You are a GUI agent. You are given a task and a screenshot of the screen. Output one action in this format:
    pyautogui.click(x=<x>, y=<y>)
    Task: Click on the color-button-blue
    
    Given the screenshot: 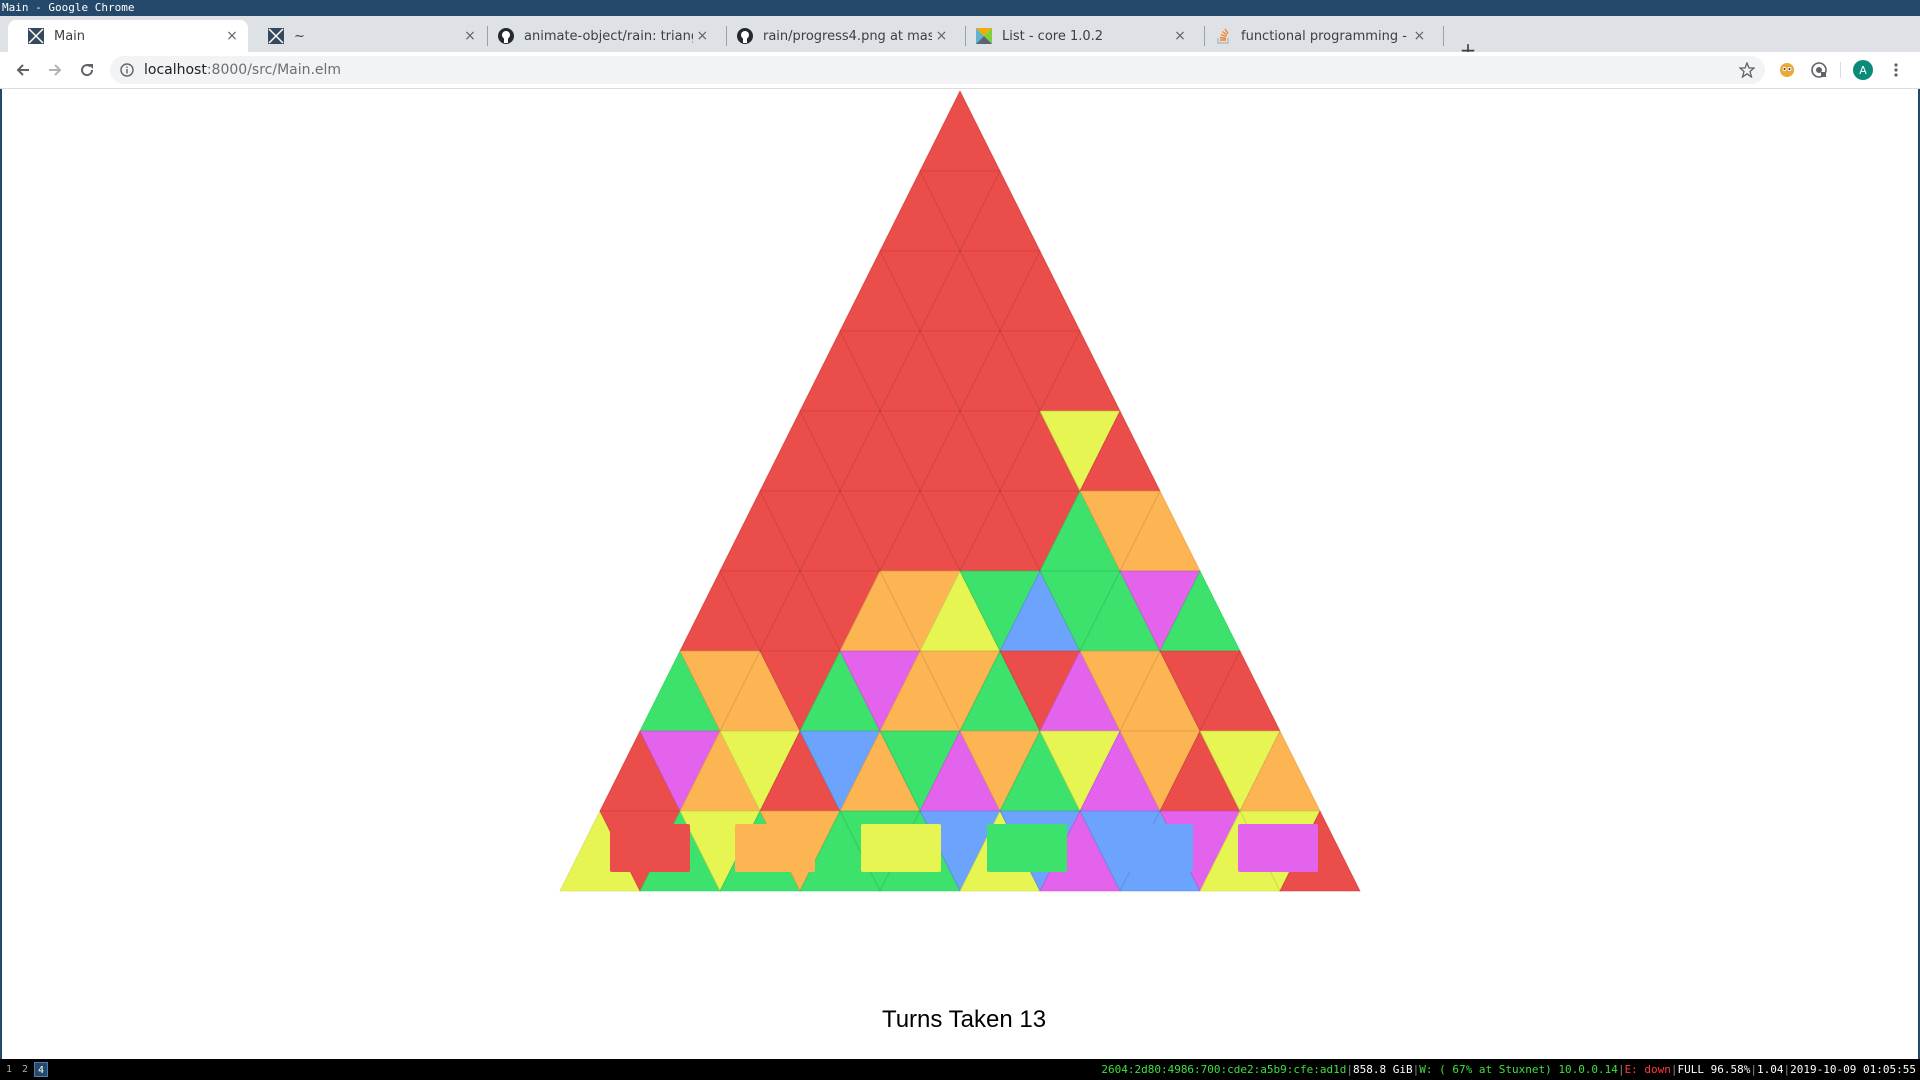 What is the action you would take?
    pyautogui.click(x=1153, y=848)
    